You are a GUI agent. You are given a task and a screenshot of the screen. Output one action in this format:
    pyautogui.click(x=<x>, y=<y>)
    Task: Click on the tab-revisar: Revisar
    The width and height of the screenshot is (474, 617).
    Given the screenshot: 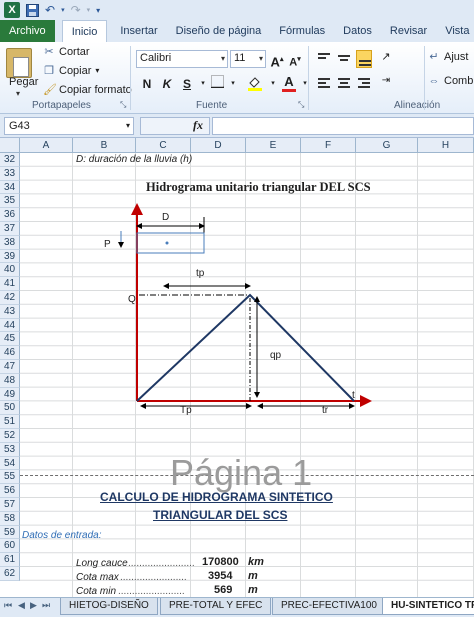 What is the action you would take?
    pyautogui.click(x=408, y=31)
    